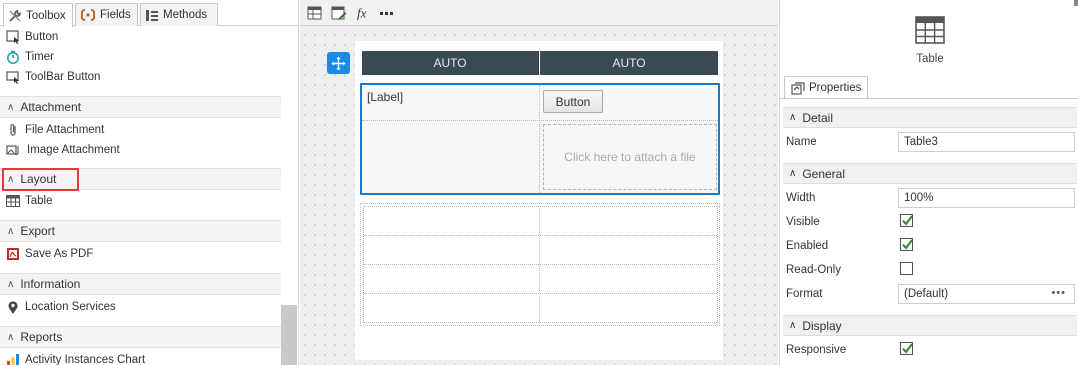  I want to click on label-control: [Label], so click(385, 97).